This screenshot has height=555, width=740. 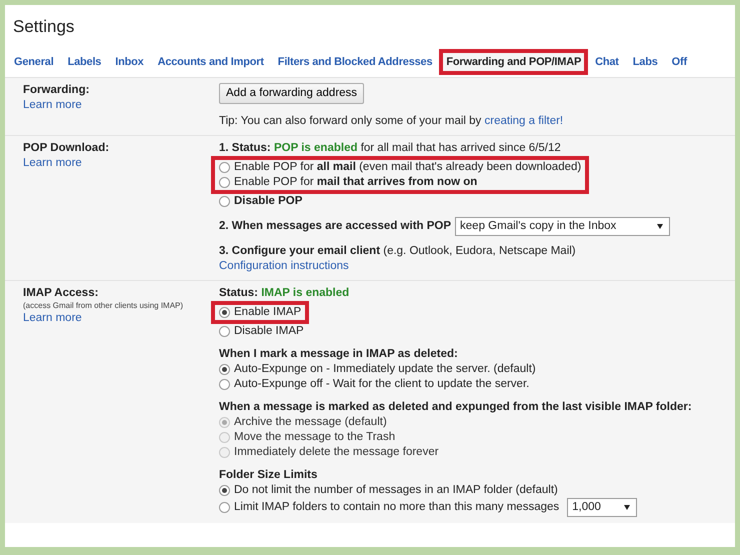 I want to click on status-text: Status: IMAP is enabled, so click(x=284, y=293).